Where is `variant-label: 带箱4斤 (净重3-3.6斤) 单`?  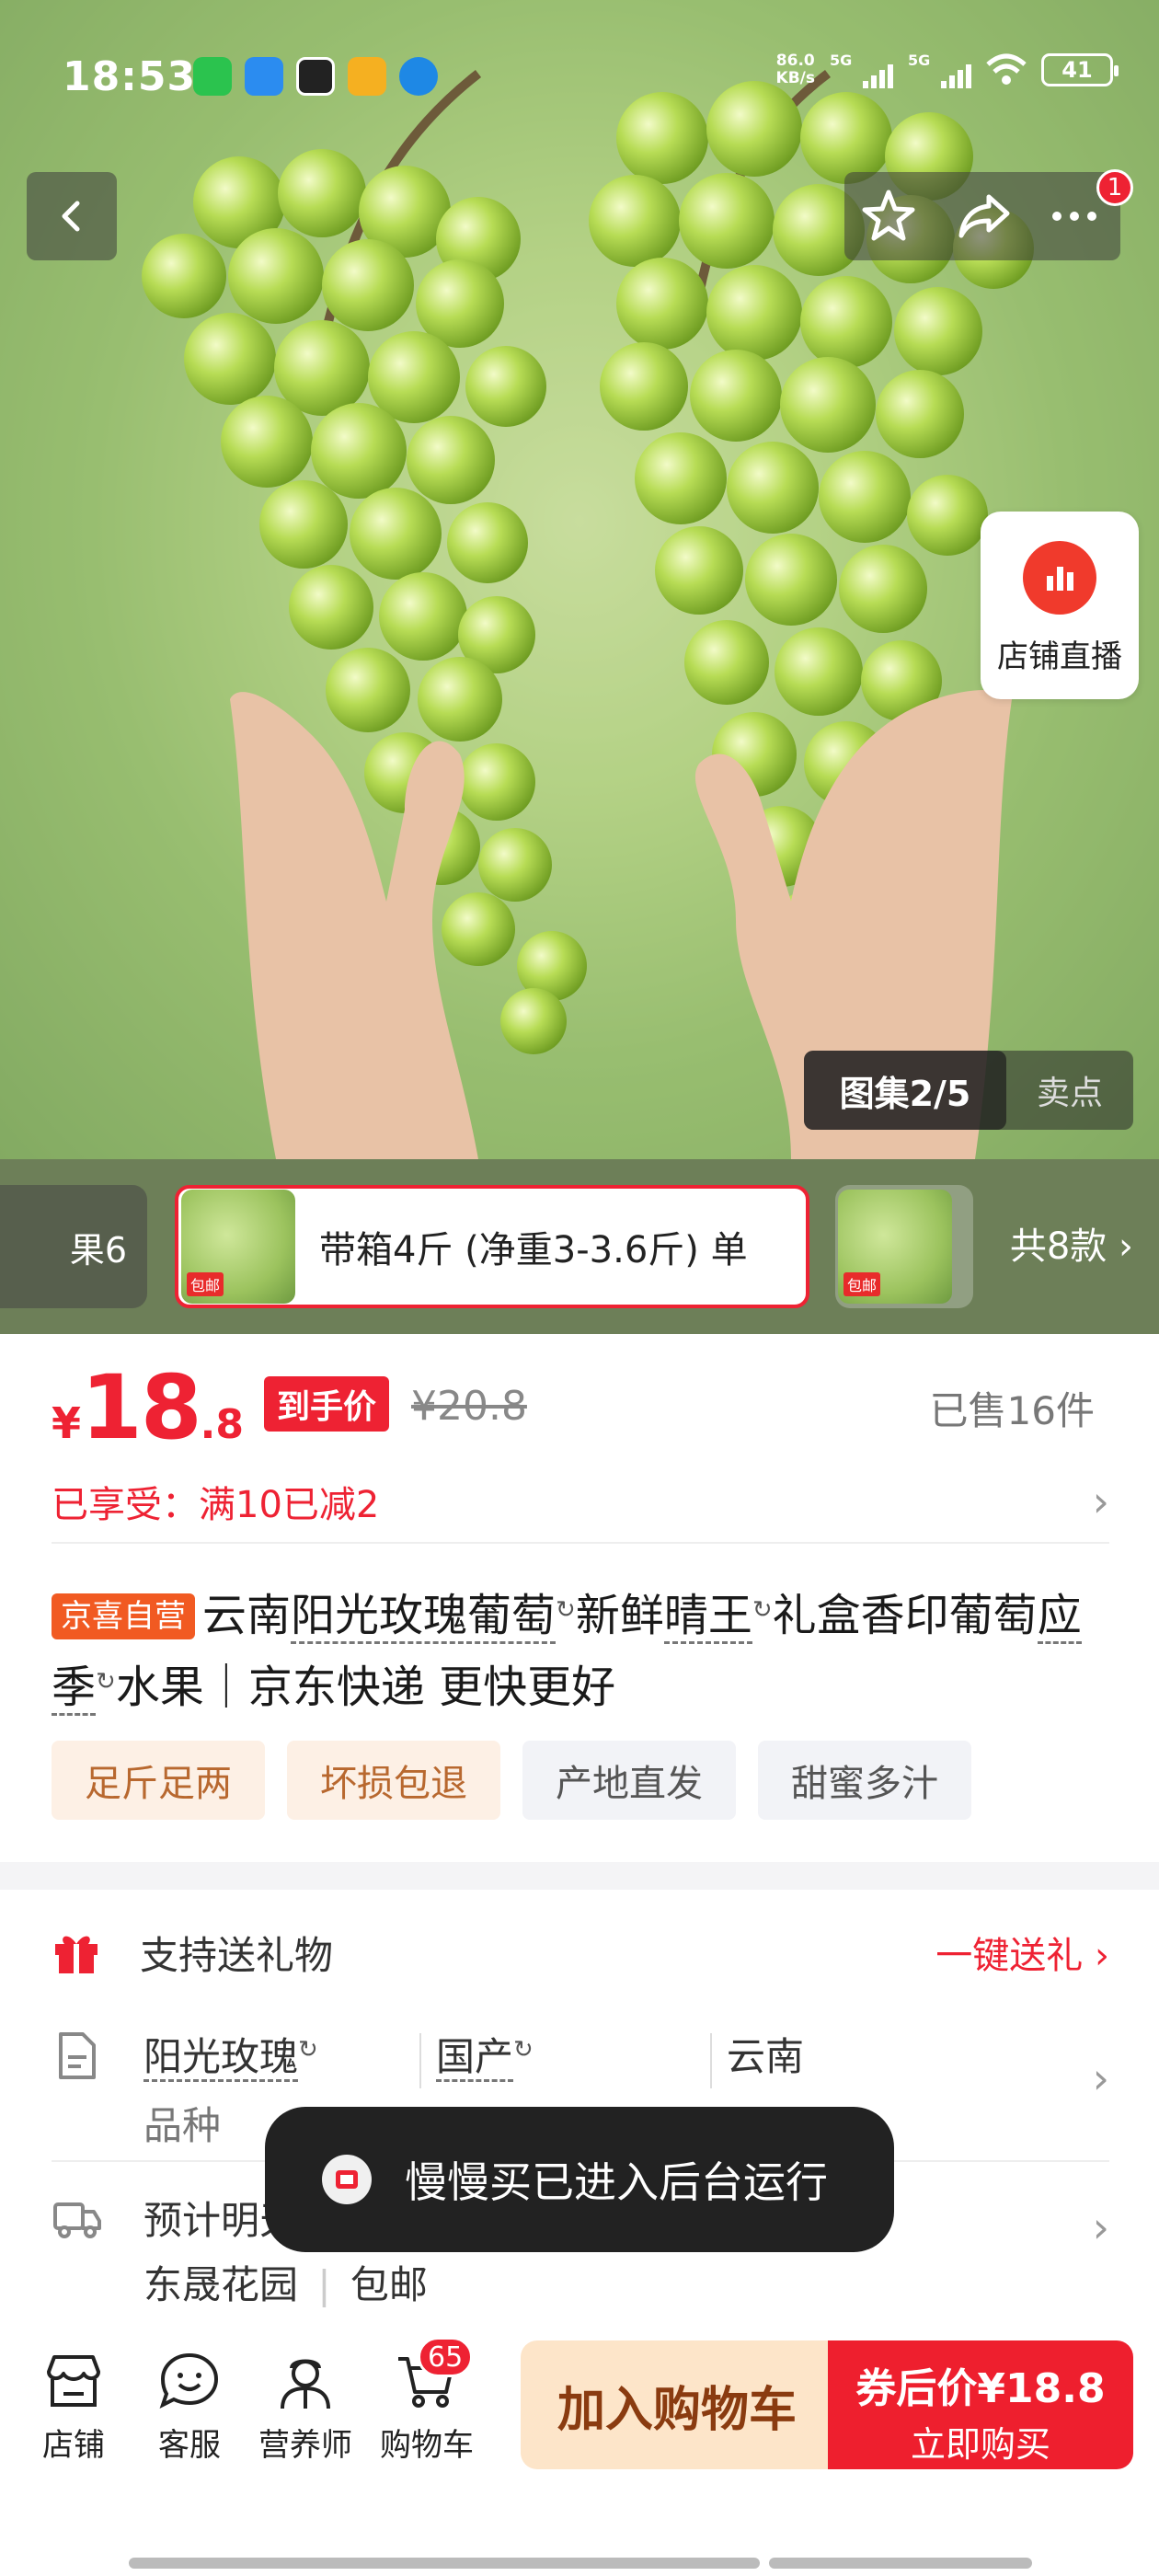 variant-label: 带箱4斤 (净重3-3.6斤) 单 is located at coordinates (533, 1250).